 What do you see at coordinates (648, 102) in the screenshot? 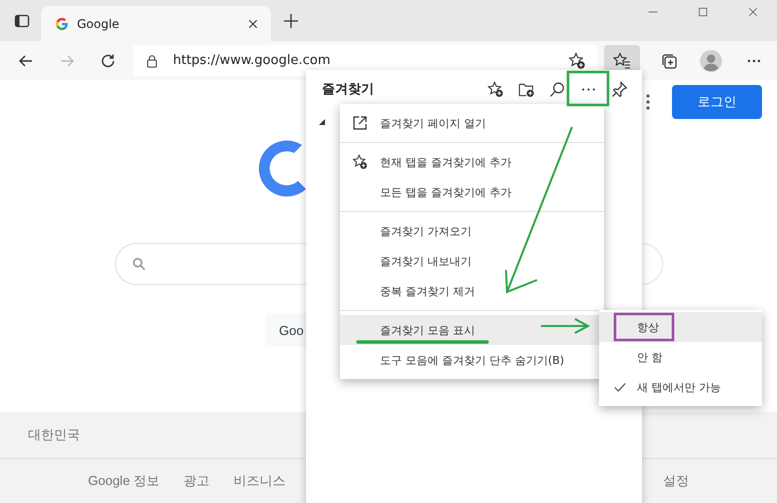
I see `apps-icon` at bounding box center [648, 102].